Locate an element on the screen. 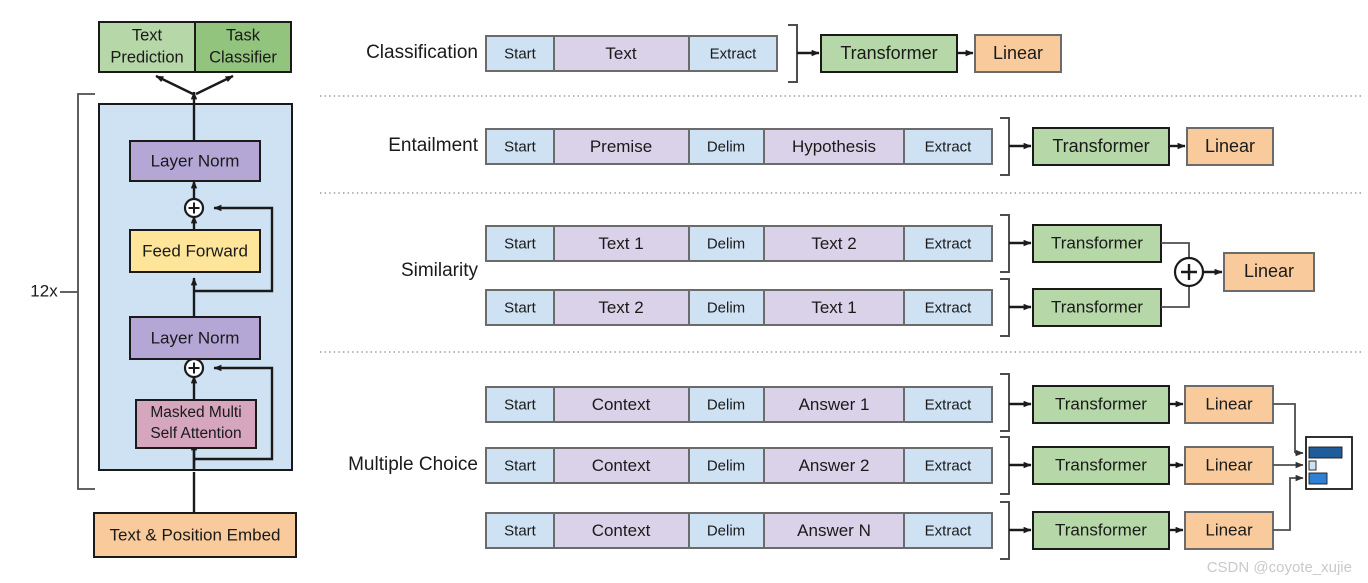 This screenshot has height=583, width=1368. token-sequence-classification: Start Text Extract is located at coordinates (631, 53).